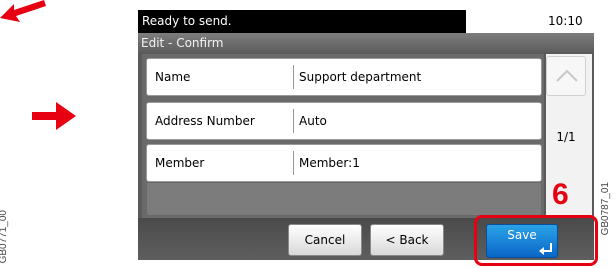  What do you see at coordinates (366, 43) in the screenshot?
I see `screen-title: Edit - Confirm` at bounding box center [366, 43].